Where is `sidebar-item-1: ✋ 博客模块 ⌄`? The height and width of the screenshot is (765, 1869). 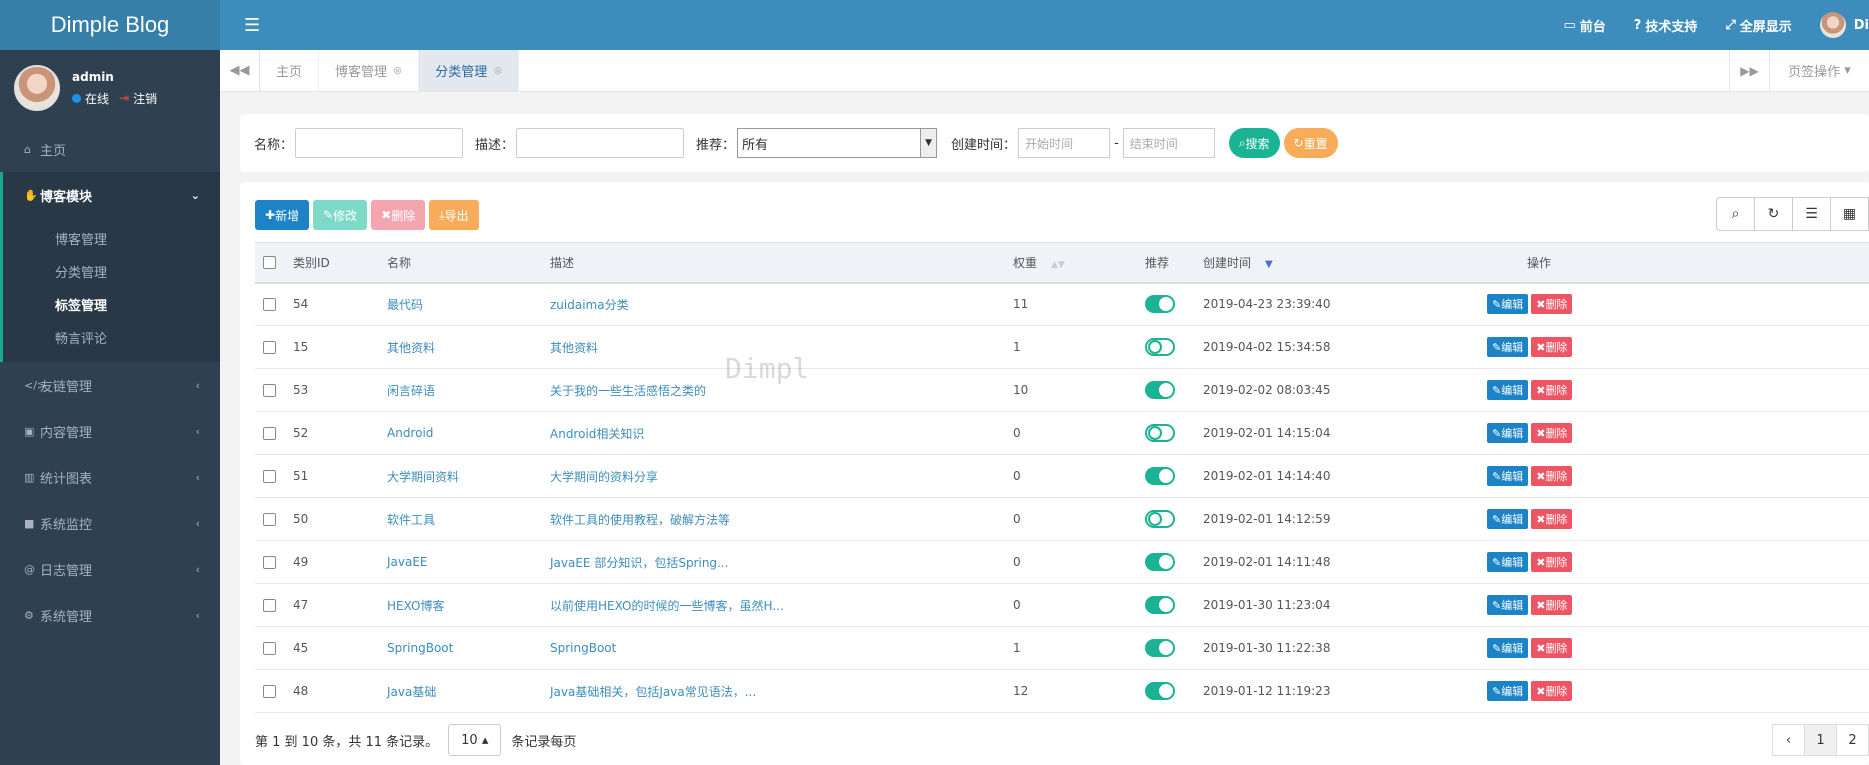
sidebar-item-1: ✋ 博客模块 ⌄ is located at coordinates (110, 195).